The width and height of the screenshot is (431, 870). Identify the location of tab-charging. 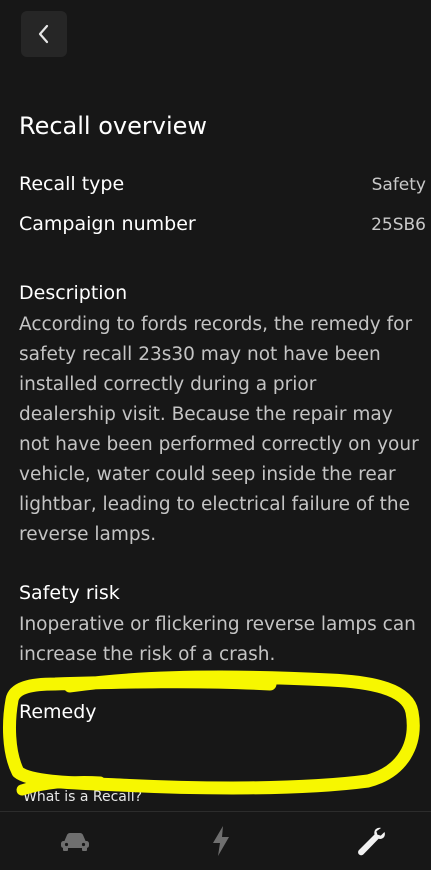
(221, 841).